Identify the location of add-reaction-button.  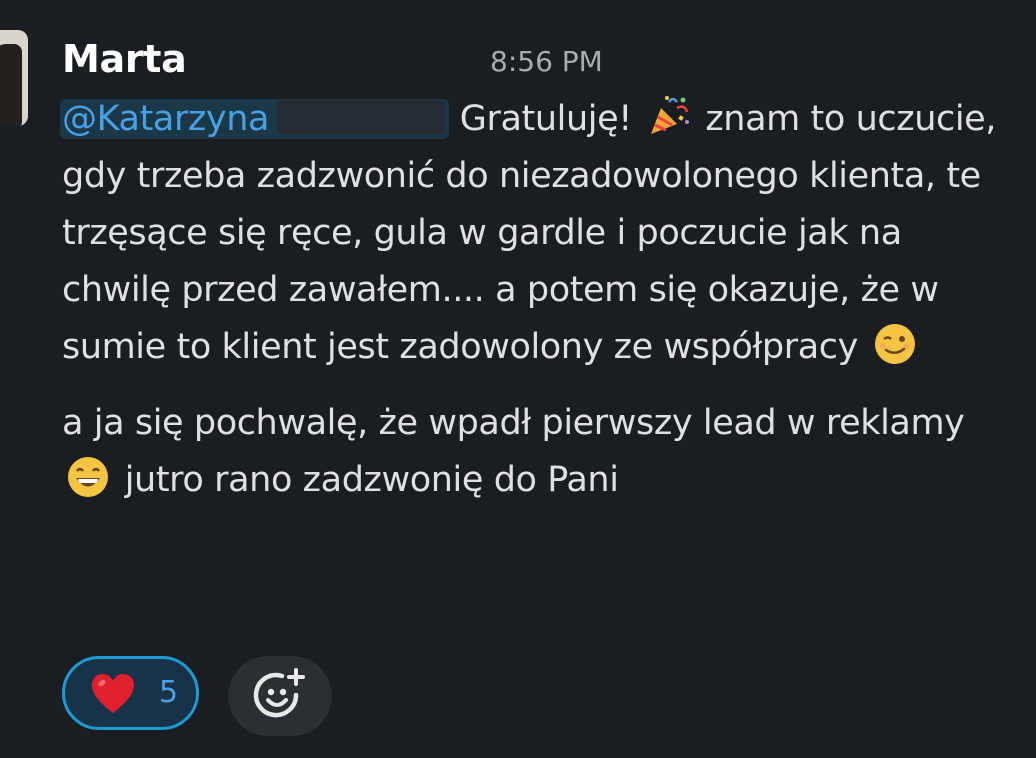
(280, 696).